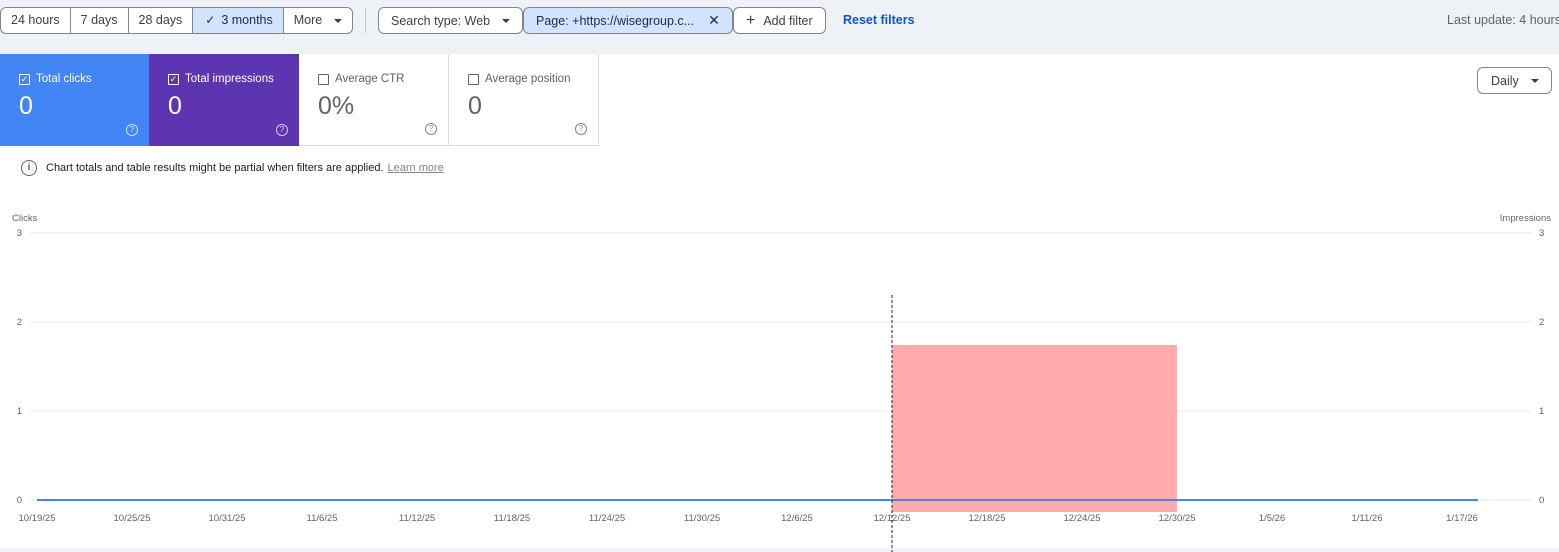  What do you see at coordinates (1541, 500) in the screenshot?
I see `y-right-tick-label: 0` at bounding box center [1541, 500].